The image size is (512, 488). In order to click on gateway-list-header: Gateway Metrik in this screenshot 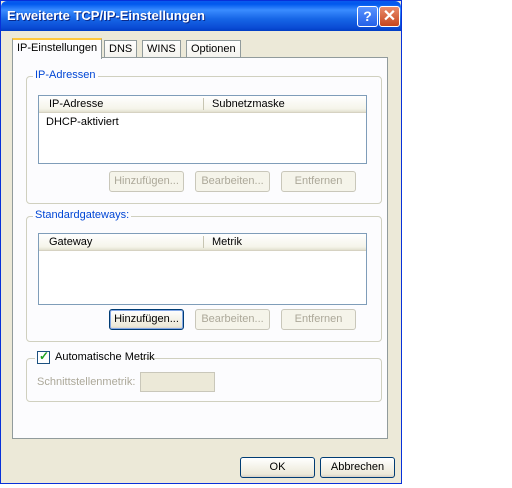, I will do `click(202, 242)`.